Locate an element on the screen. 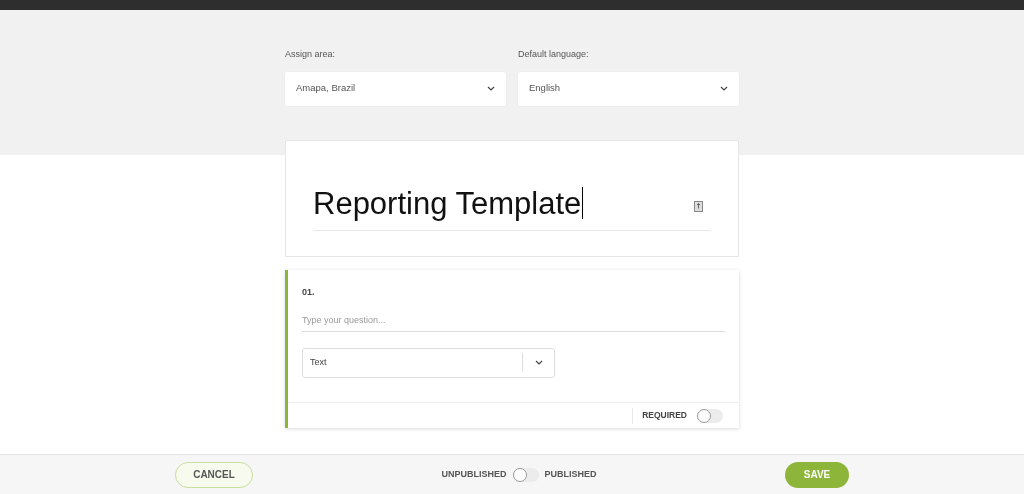  field-label: Default language: is located at coordinates (554, 54).